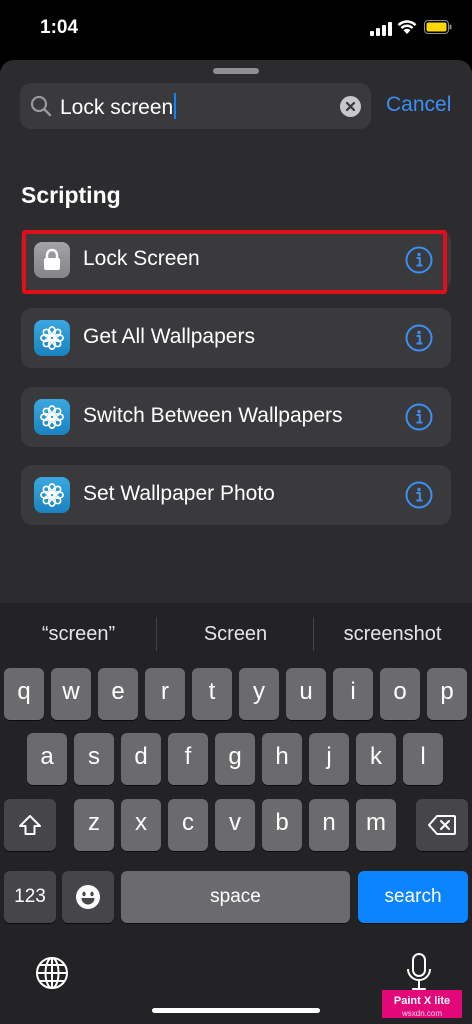 This screenshot has height=1024, width=472. I want to click on suggestion-item: screenshot, so click(392, 634).